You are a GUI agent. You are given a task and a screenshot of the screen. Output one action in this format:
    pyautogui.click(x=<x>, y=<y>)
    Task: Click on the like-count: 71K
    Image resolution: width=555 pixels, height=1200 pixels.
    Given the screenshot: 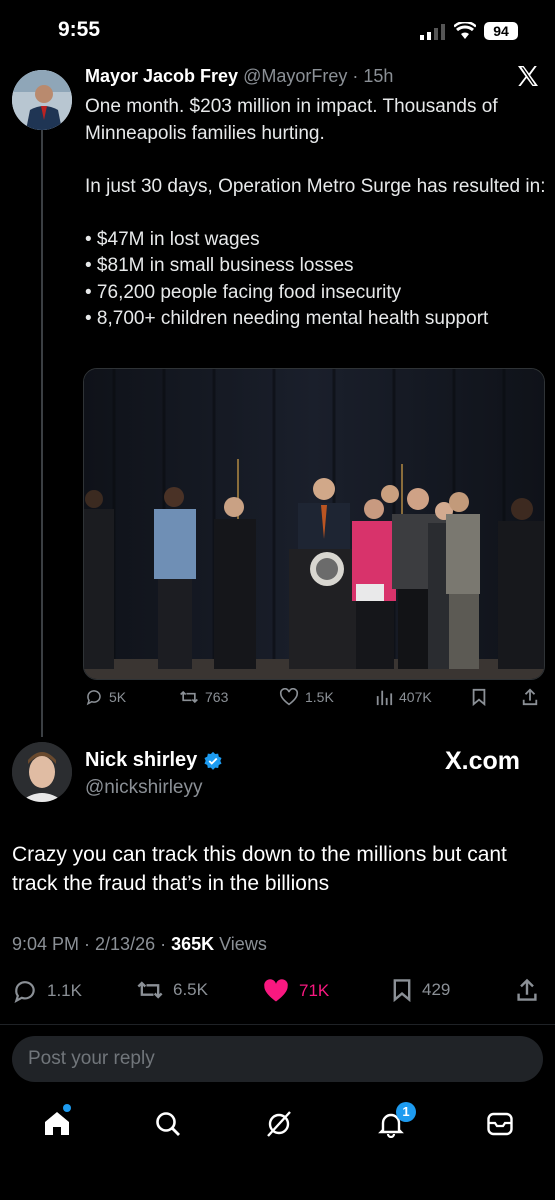 What is the action you would take?
    pyautogui.click(x=314, y=990)
    